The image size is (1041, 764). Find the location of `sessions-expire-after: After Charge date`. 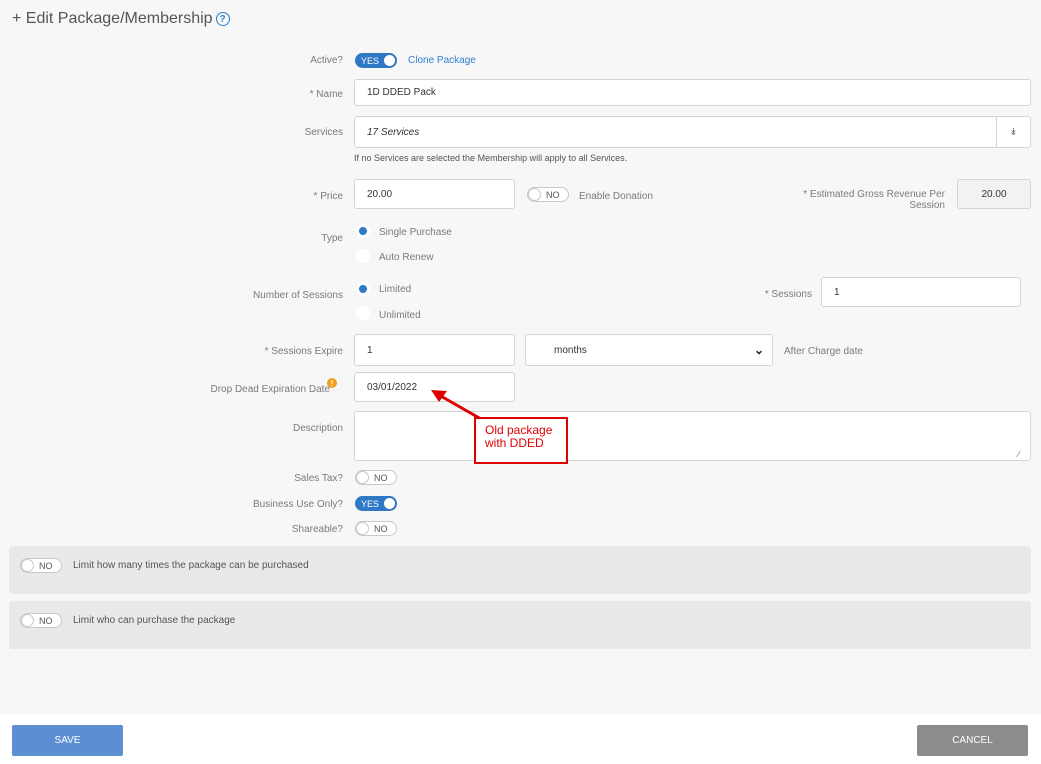

sessions-expire-after: After Charge date is located at coordinates (823, 351).